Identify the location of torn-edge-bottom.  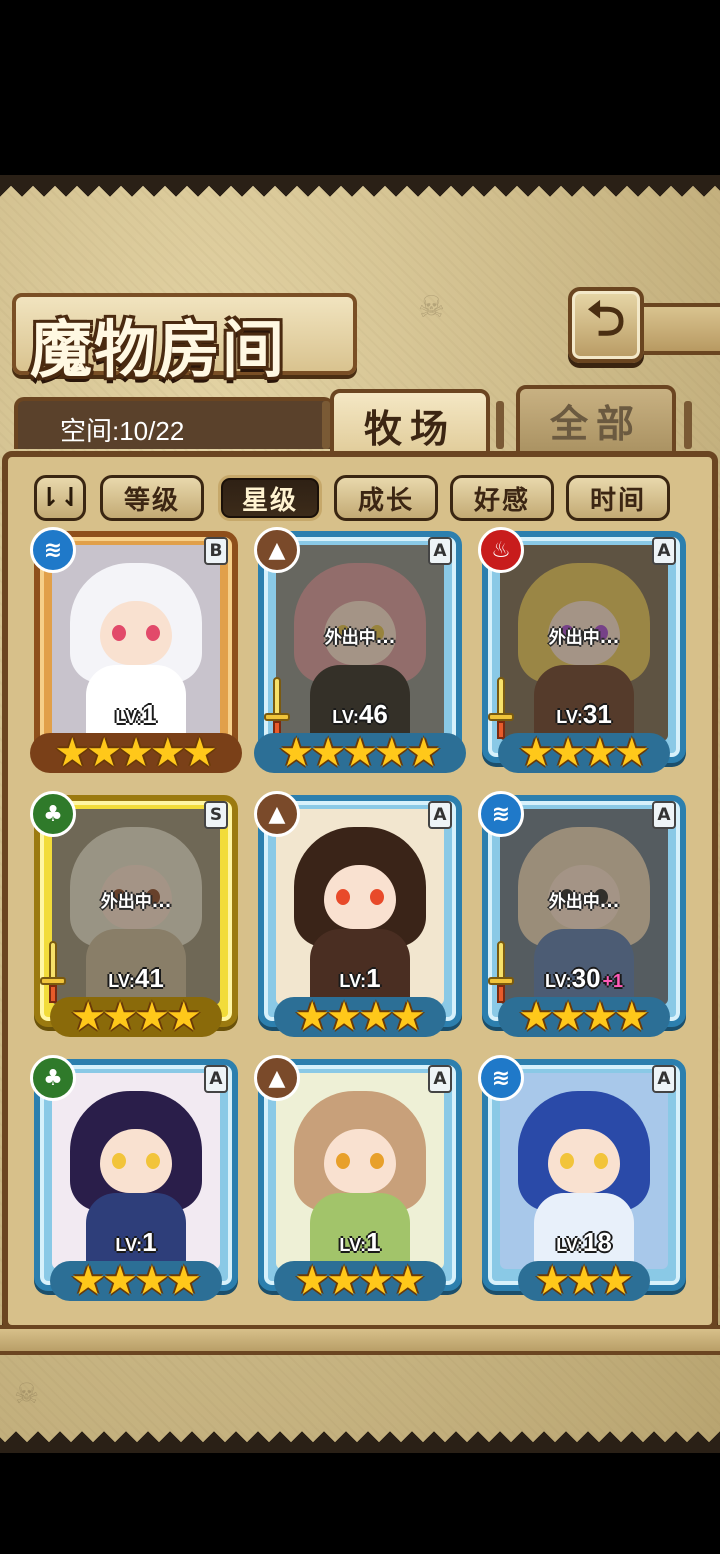
(360, 1442).